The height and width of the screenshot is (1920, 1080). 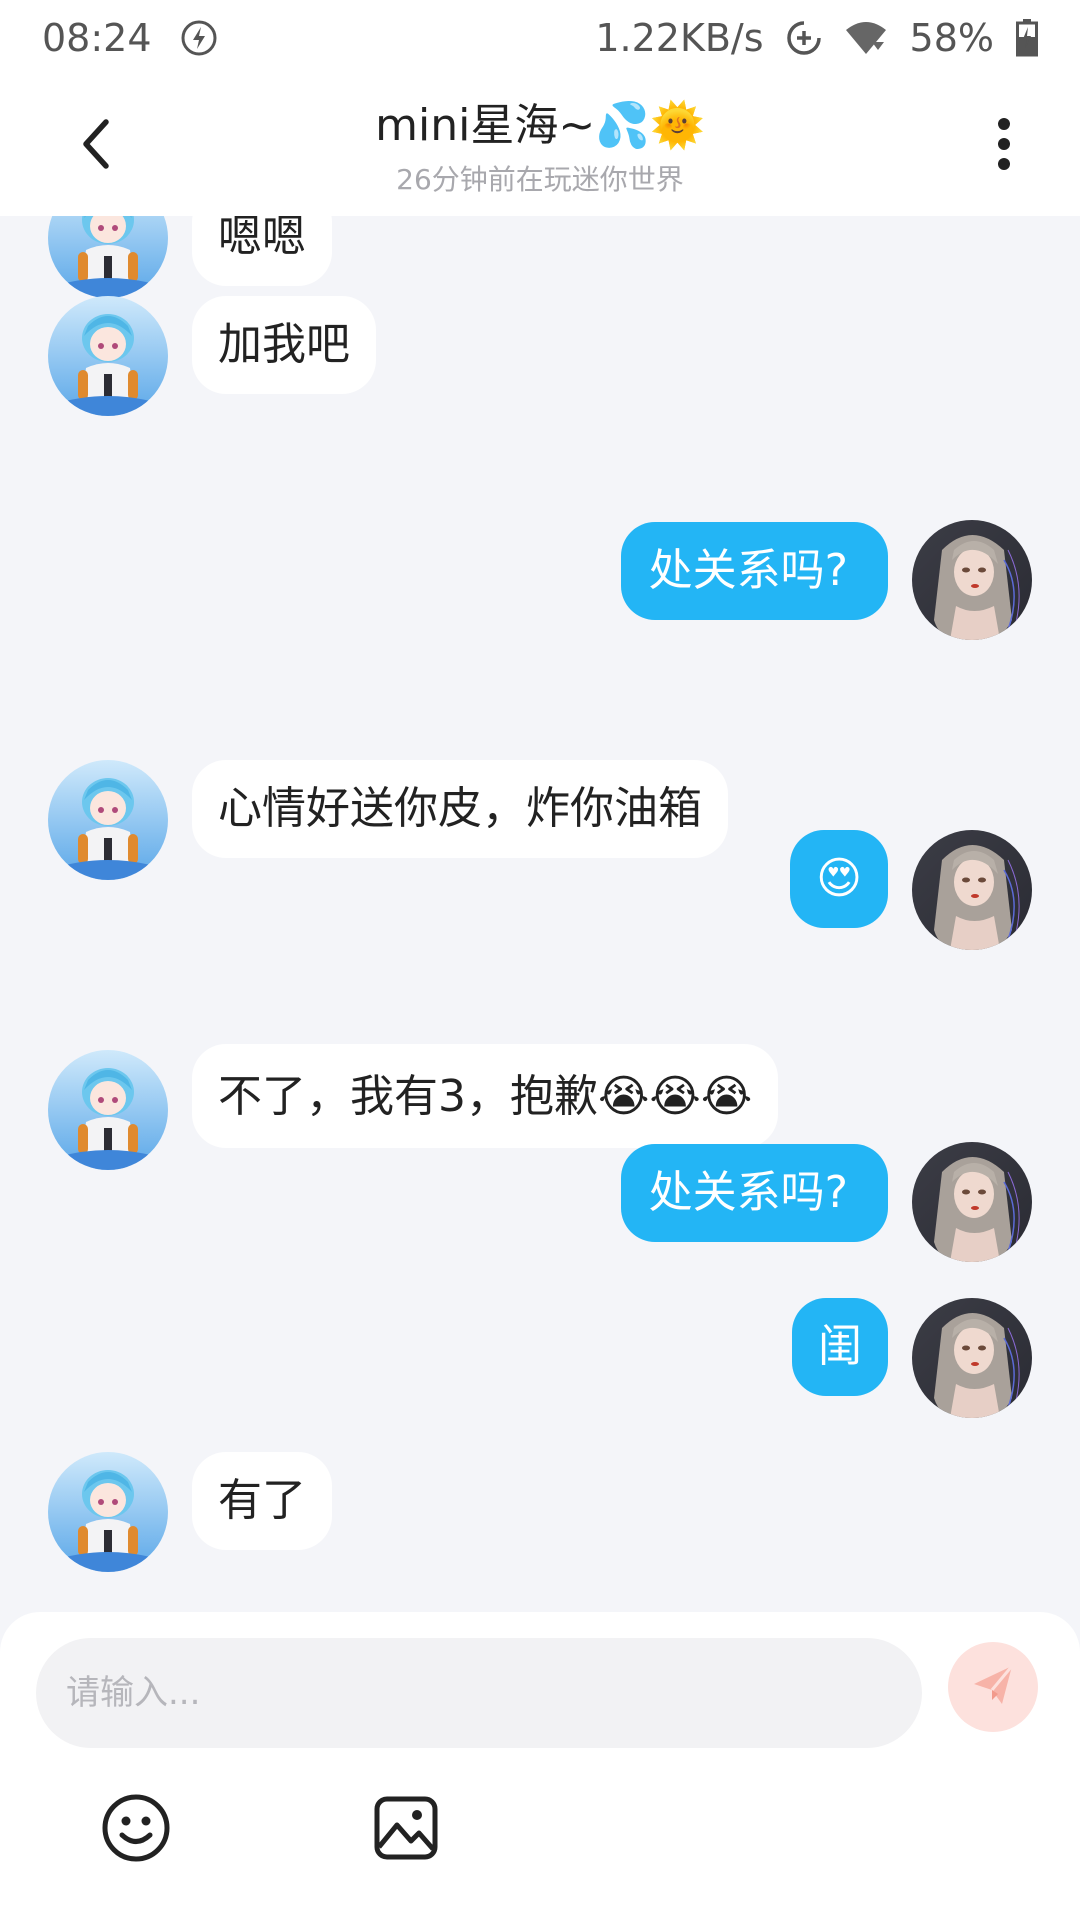 I want to click on message-bubble: 嗯嗯, so click(x=262, y=251).